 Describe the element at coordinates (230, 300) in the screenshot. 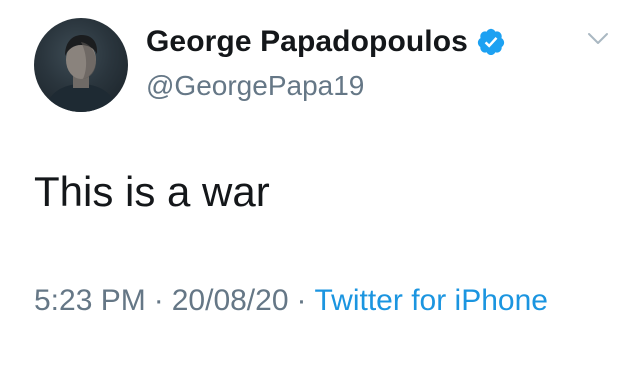

I see `tweet-date: 20/08/20` at that location.